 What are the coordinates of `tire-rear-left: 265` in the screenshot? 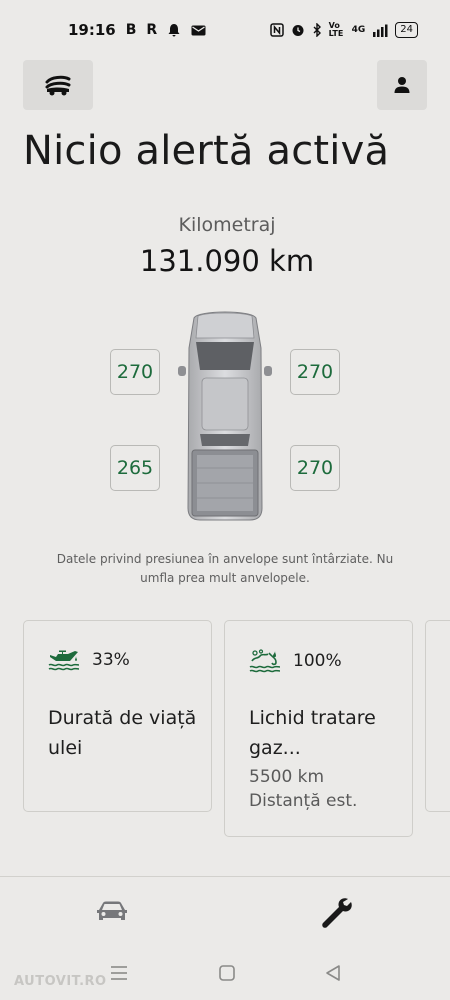 It's located at (135, 468).